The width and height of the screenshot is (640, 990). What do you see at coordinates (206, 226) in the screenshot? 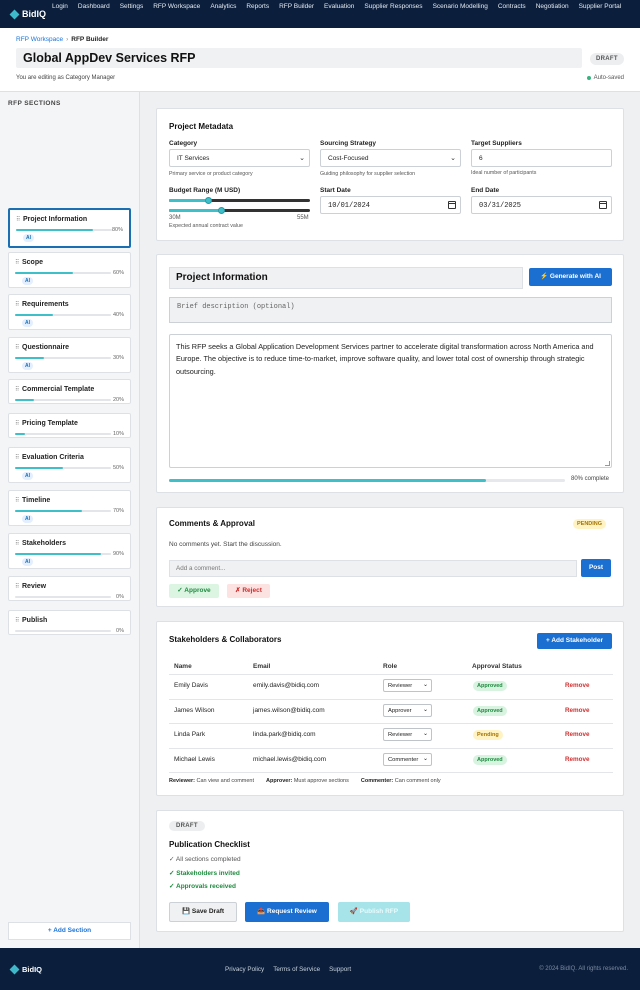
I see `budget-hint: Expected annual contract value` at bounding box center [206, 226].